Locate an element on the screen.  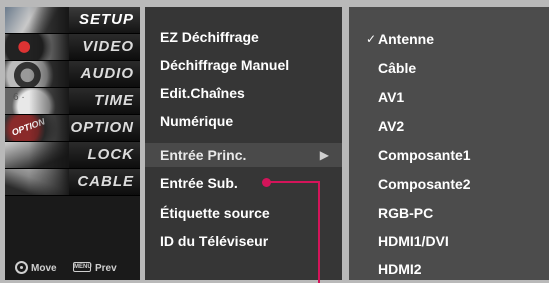
option-badge: OPTION is located at coordinates (28, 127).